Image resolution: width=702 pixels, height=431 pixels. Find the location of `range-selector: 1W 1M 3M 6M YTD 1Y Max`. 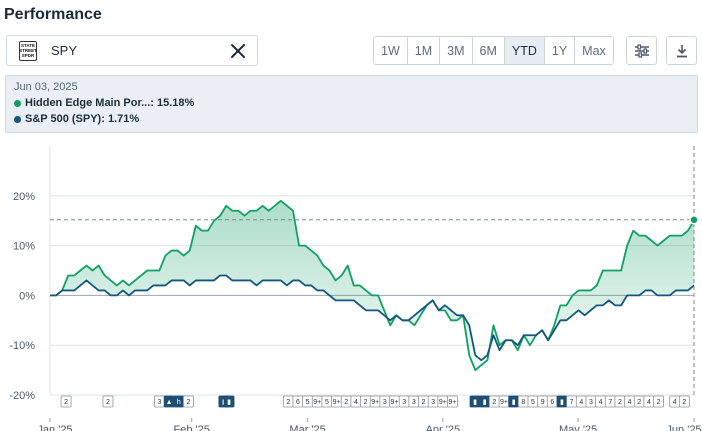

range-selector: 1W 1M 3M 6M YTD 1Y Max is located at coordinates (493, 50).